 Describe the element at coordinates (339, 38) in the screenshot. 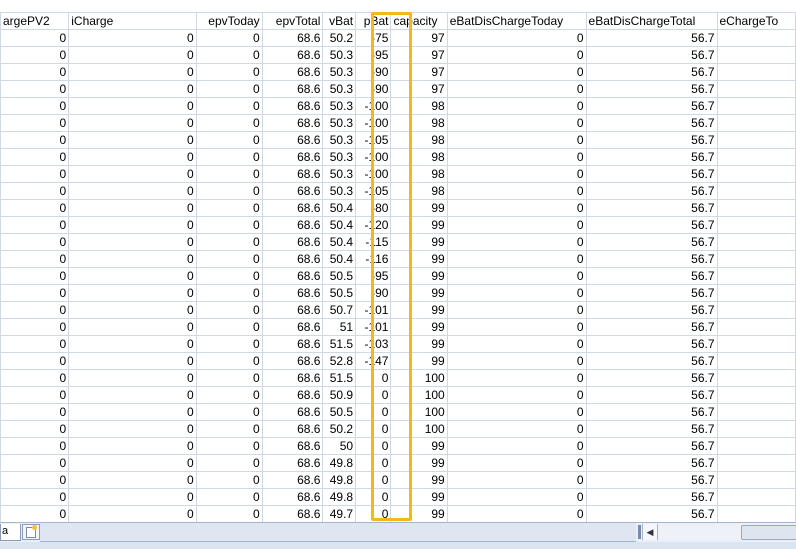

I see `table-cell: 50.2` at that location.